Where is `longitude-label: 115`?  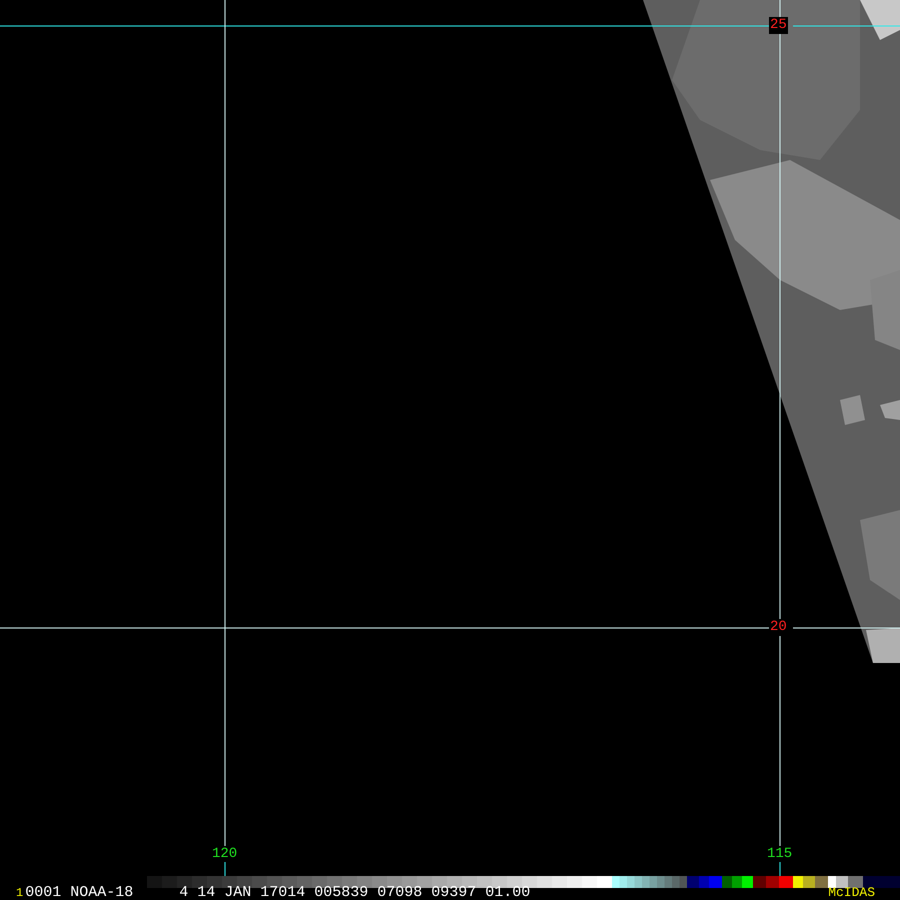 longitude-label: 115 is located at coordinates (779, 854).